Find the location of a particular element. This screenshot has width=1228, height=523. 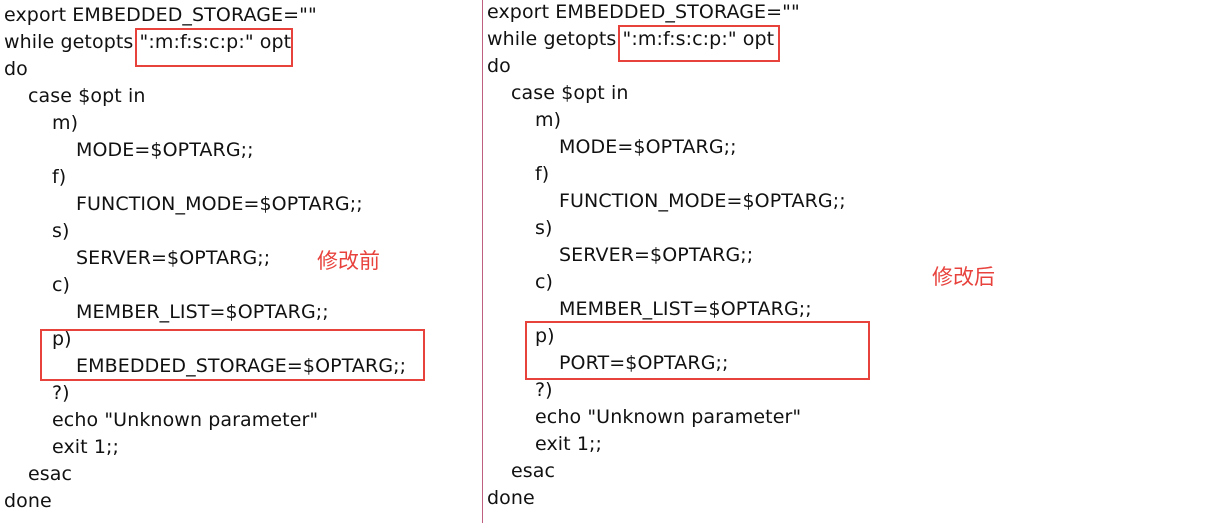

before-label: 修改前 is located at coordinates (348, 261).